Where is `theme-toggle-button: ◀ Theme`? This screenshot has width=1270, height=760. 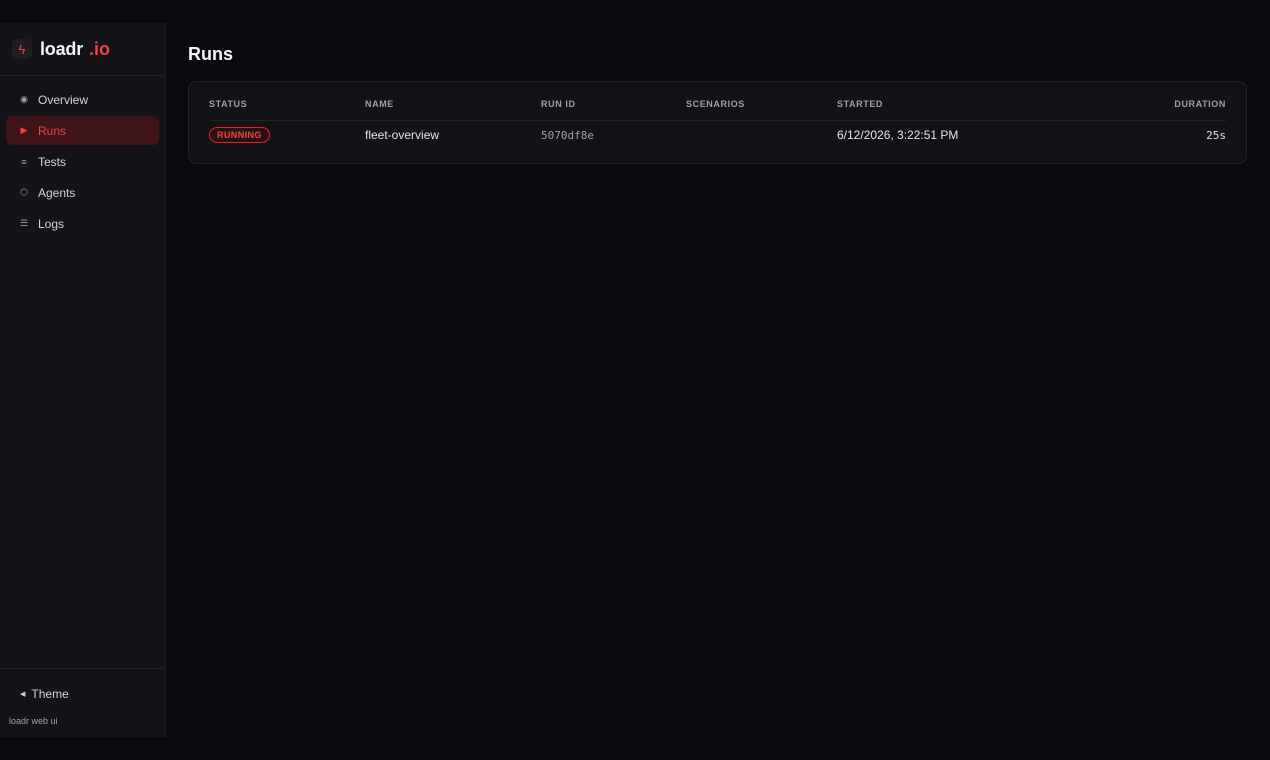
theme-toggle-button: ◀ Theme is located at coordinates (44, 694).